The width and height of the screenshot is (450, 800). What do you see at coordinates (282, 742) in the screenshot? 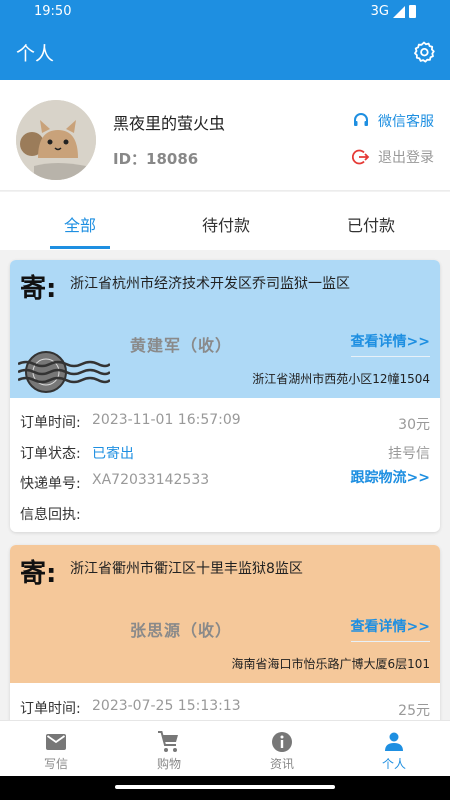
I see `info-icon` at bounding box center [282, 742].